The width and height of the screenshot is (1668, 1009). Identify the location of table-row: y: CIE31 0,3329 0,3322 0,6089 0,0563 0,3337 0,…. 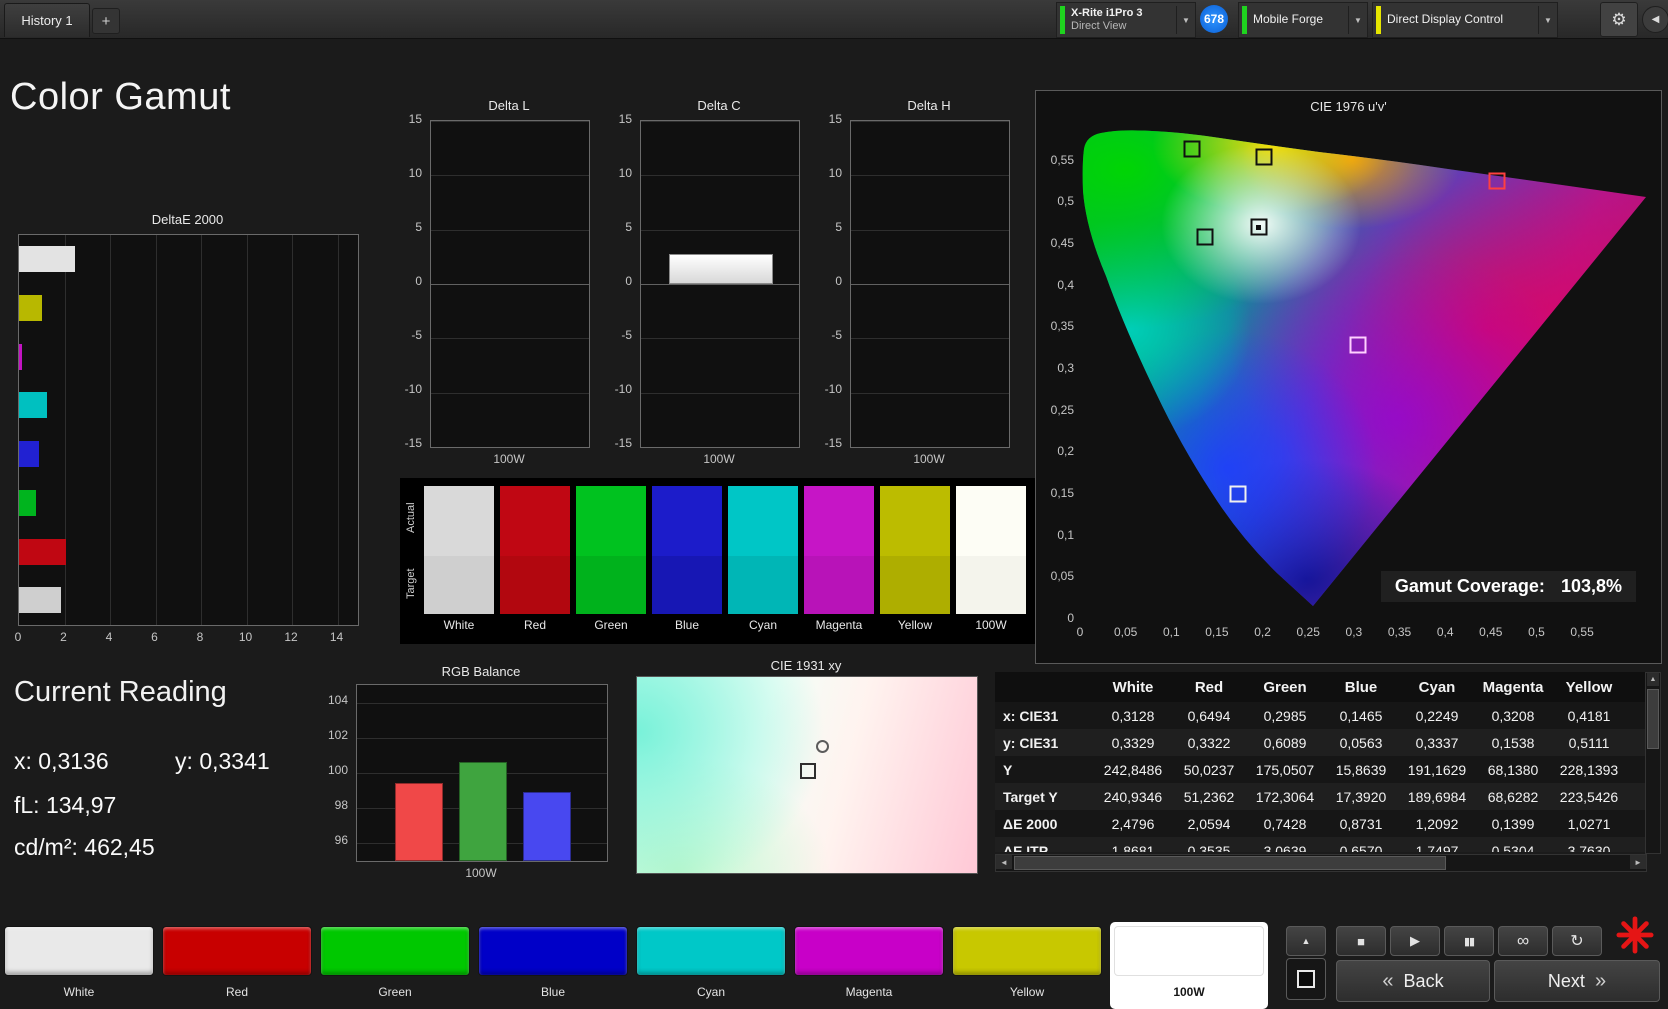
(1320, 742).